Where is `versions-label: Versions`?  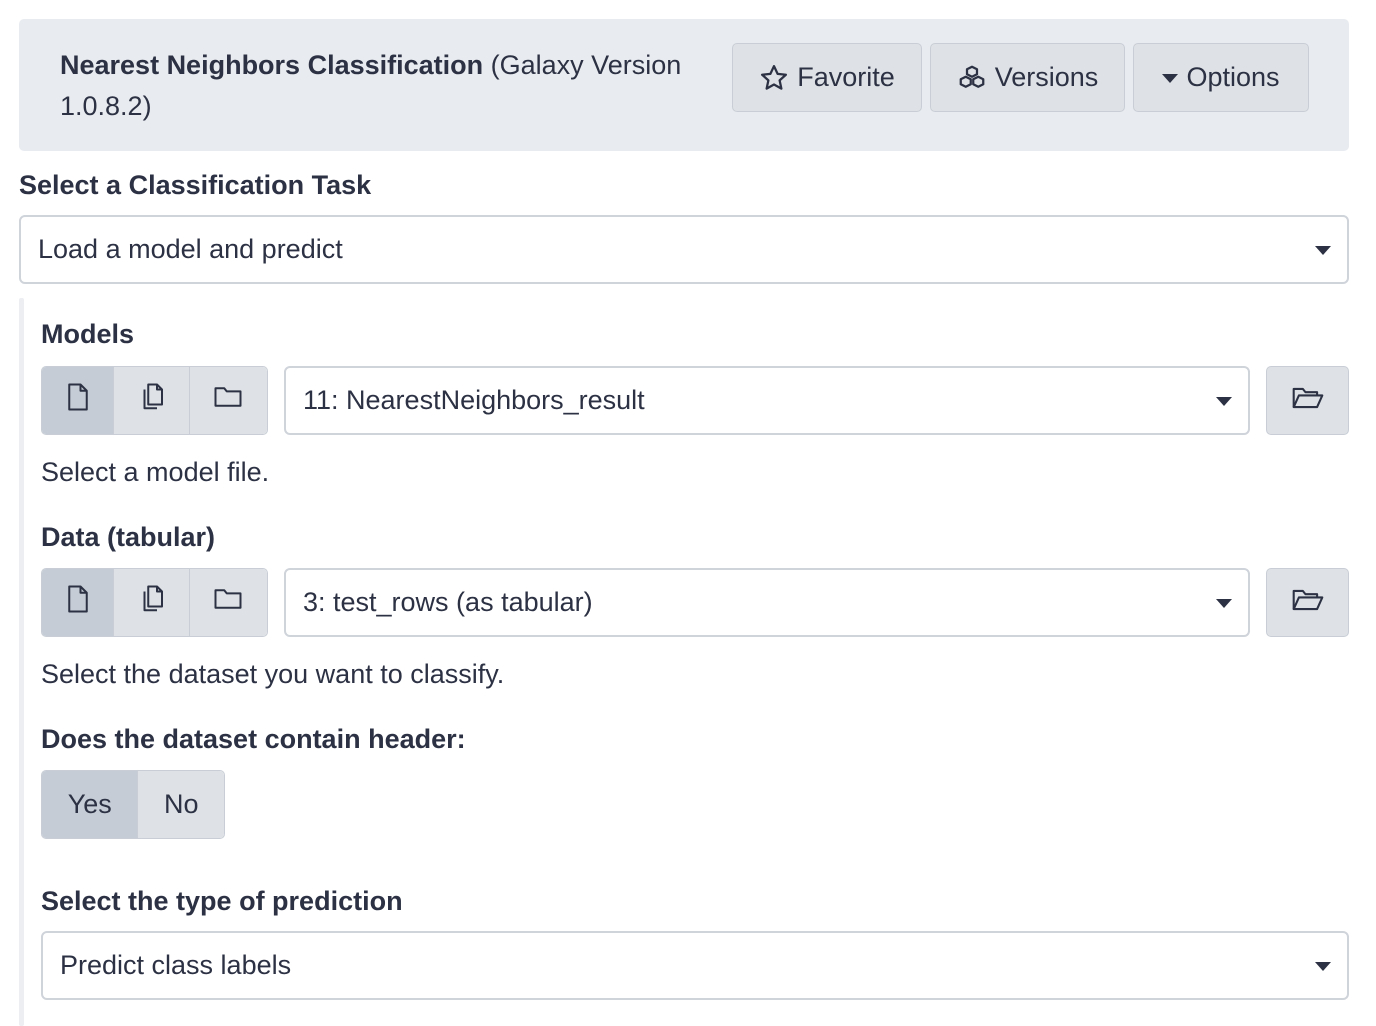
versions-label: Versions is located at coordinates (1046, 77).